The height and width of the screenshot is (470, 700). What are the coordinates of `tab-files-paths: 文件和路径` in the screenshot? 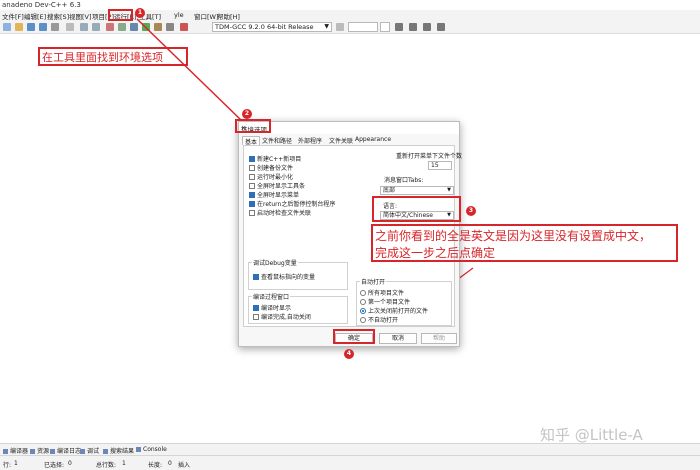 It's located at (277, 140).